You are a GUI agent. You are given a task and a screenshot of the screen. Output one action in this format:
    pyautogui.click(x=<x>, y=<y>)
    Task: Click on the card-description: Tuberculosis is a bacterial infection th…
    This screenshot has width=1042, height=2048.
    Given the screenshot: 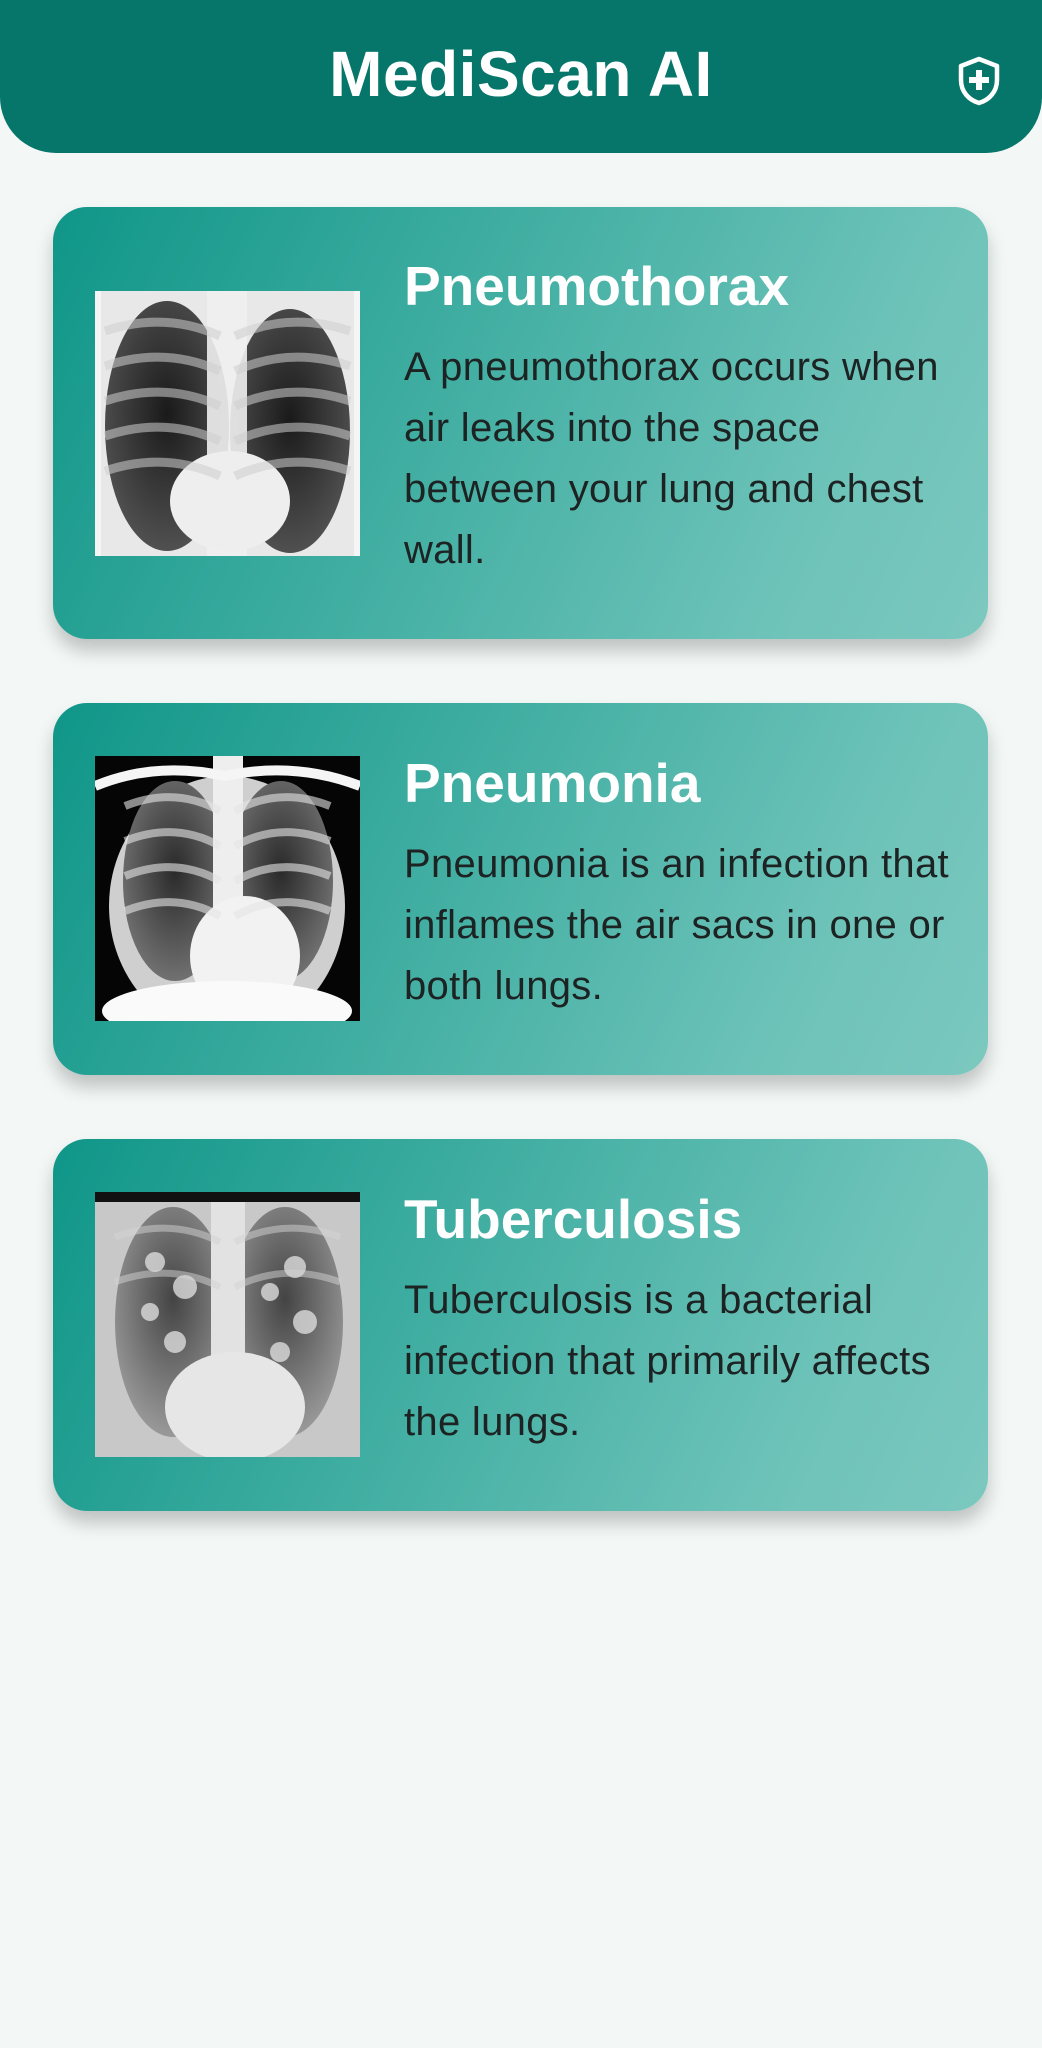 What is the action you would take?
    pyautogui.click(x=667, y=1361)
    